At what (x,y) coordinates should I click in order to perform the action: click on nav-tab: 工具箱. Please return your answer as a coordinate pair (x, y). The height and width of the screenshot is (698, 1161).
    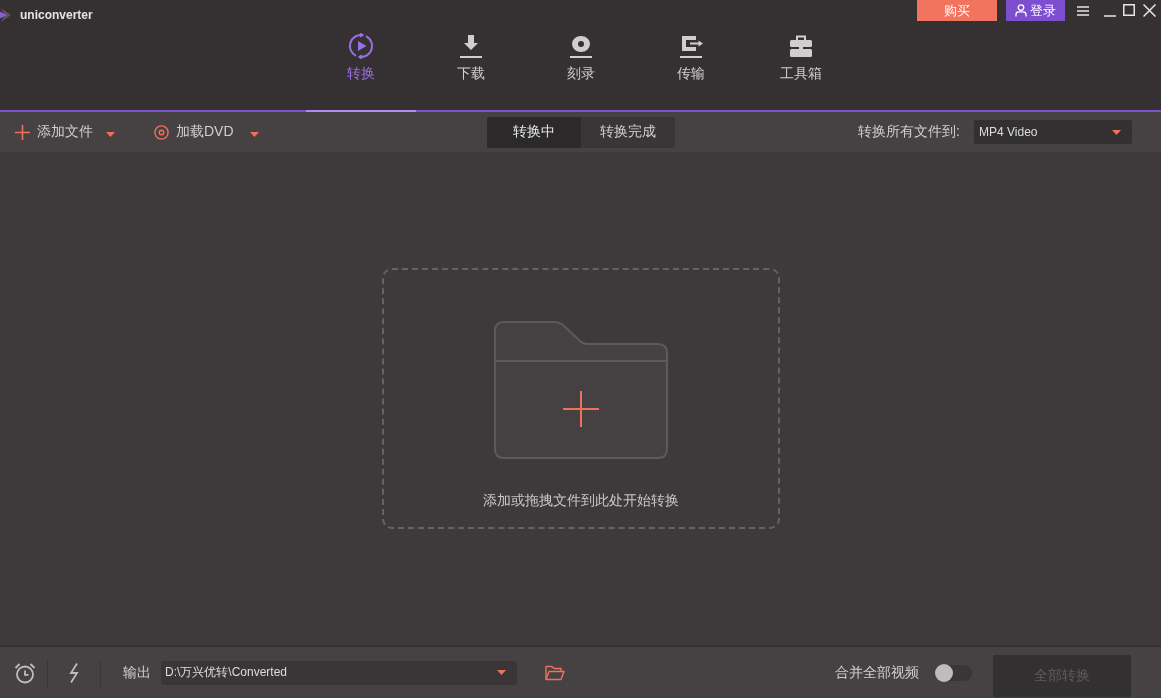
    Looking at the image, I should click on (800, 71).